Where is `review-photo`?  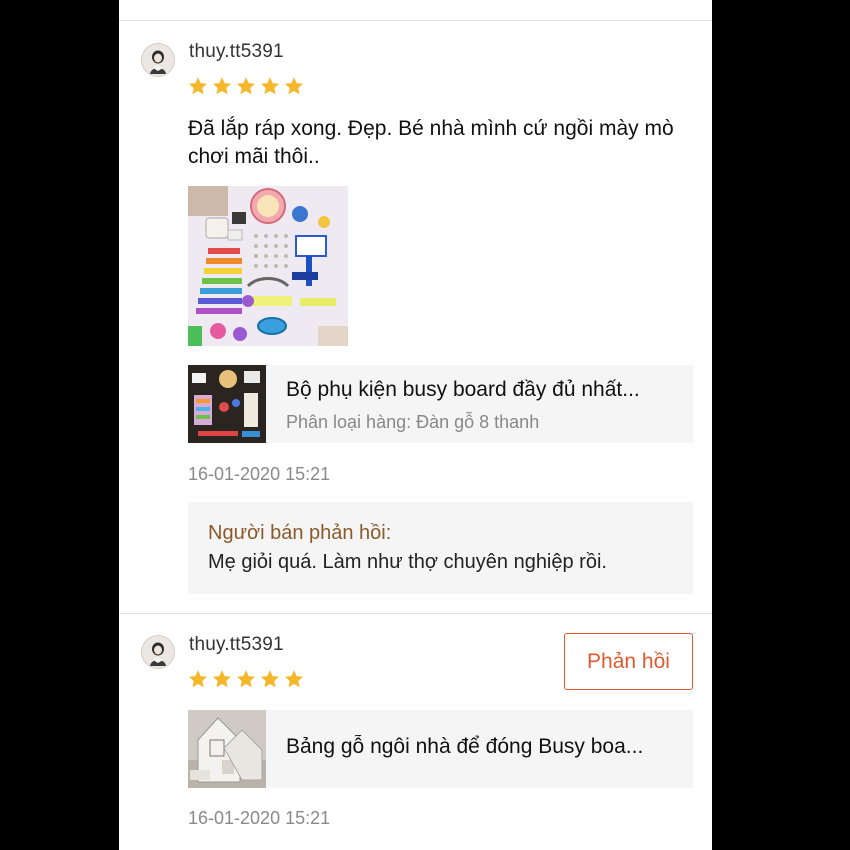 review-photo is located at coordinates (268, 266).